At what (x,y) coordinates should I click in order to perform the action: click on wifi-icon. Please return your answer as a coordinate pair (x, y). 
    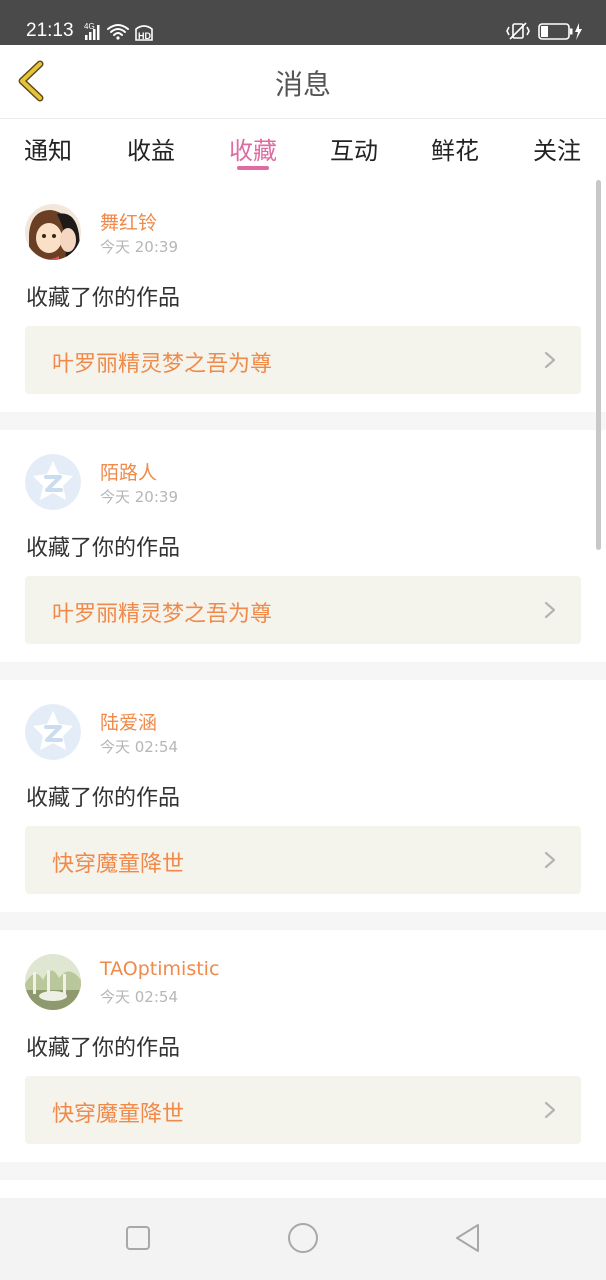
    Looking at the image, I should click on (118, 32).